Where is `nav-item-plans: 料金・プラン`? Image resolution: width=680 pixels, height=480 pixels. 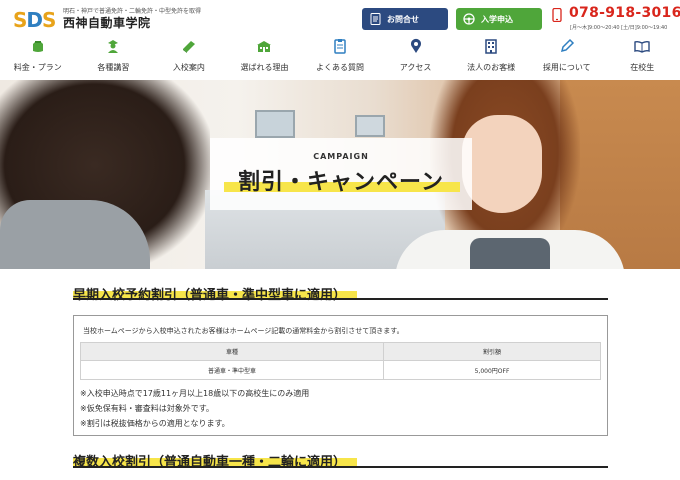
nav-item-plans: 料金・プラン is located at coordinates (38, 54).